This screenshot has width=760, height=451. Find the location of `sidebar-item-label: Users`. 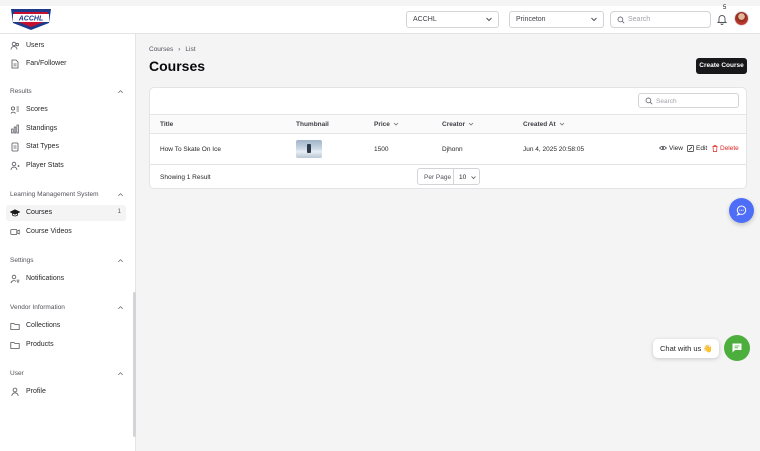

sidebar-item-label: Users is located at coordinates (35, 45).